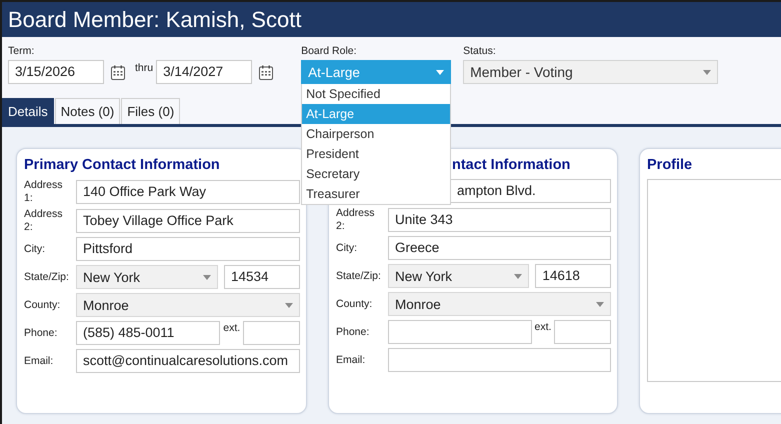 This screenshot has height=424, width=781. What do you see at coordinates (376, 154) in the screenshot?
I see `dropdown-option: President` at bounding box center [376, 154].